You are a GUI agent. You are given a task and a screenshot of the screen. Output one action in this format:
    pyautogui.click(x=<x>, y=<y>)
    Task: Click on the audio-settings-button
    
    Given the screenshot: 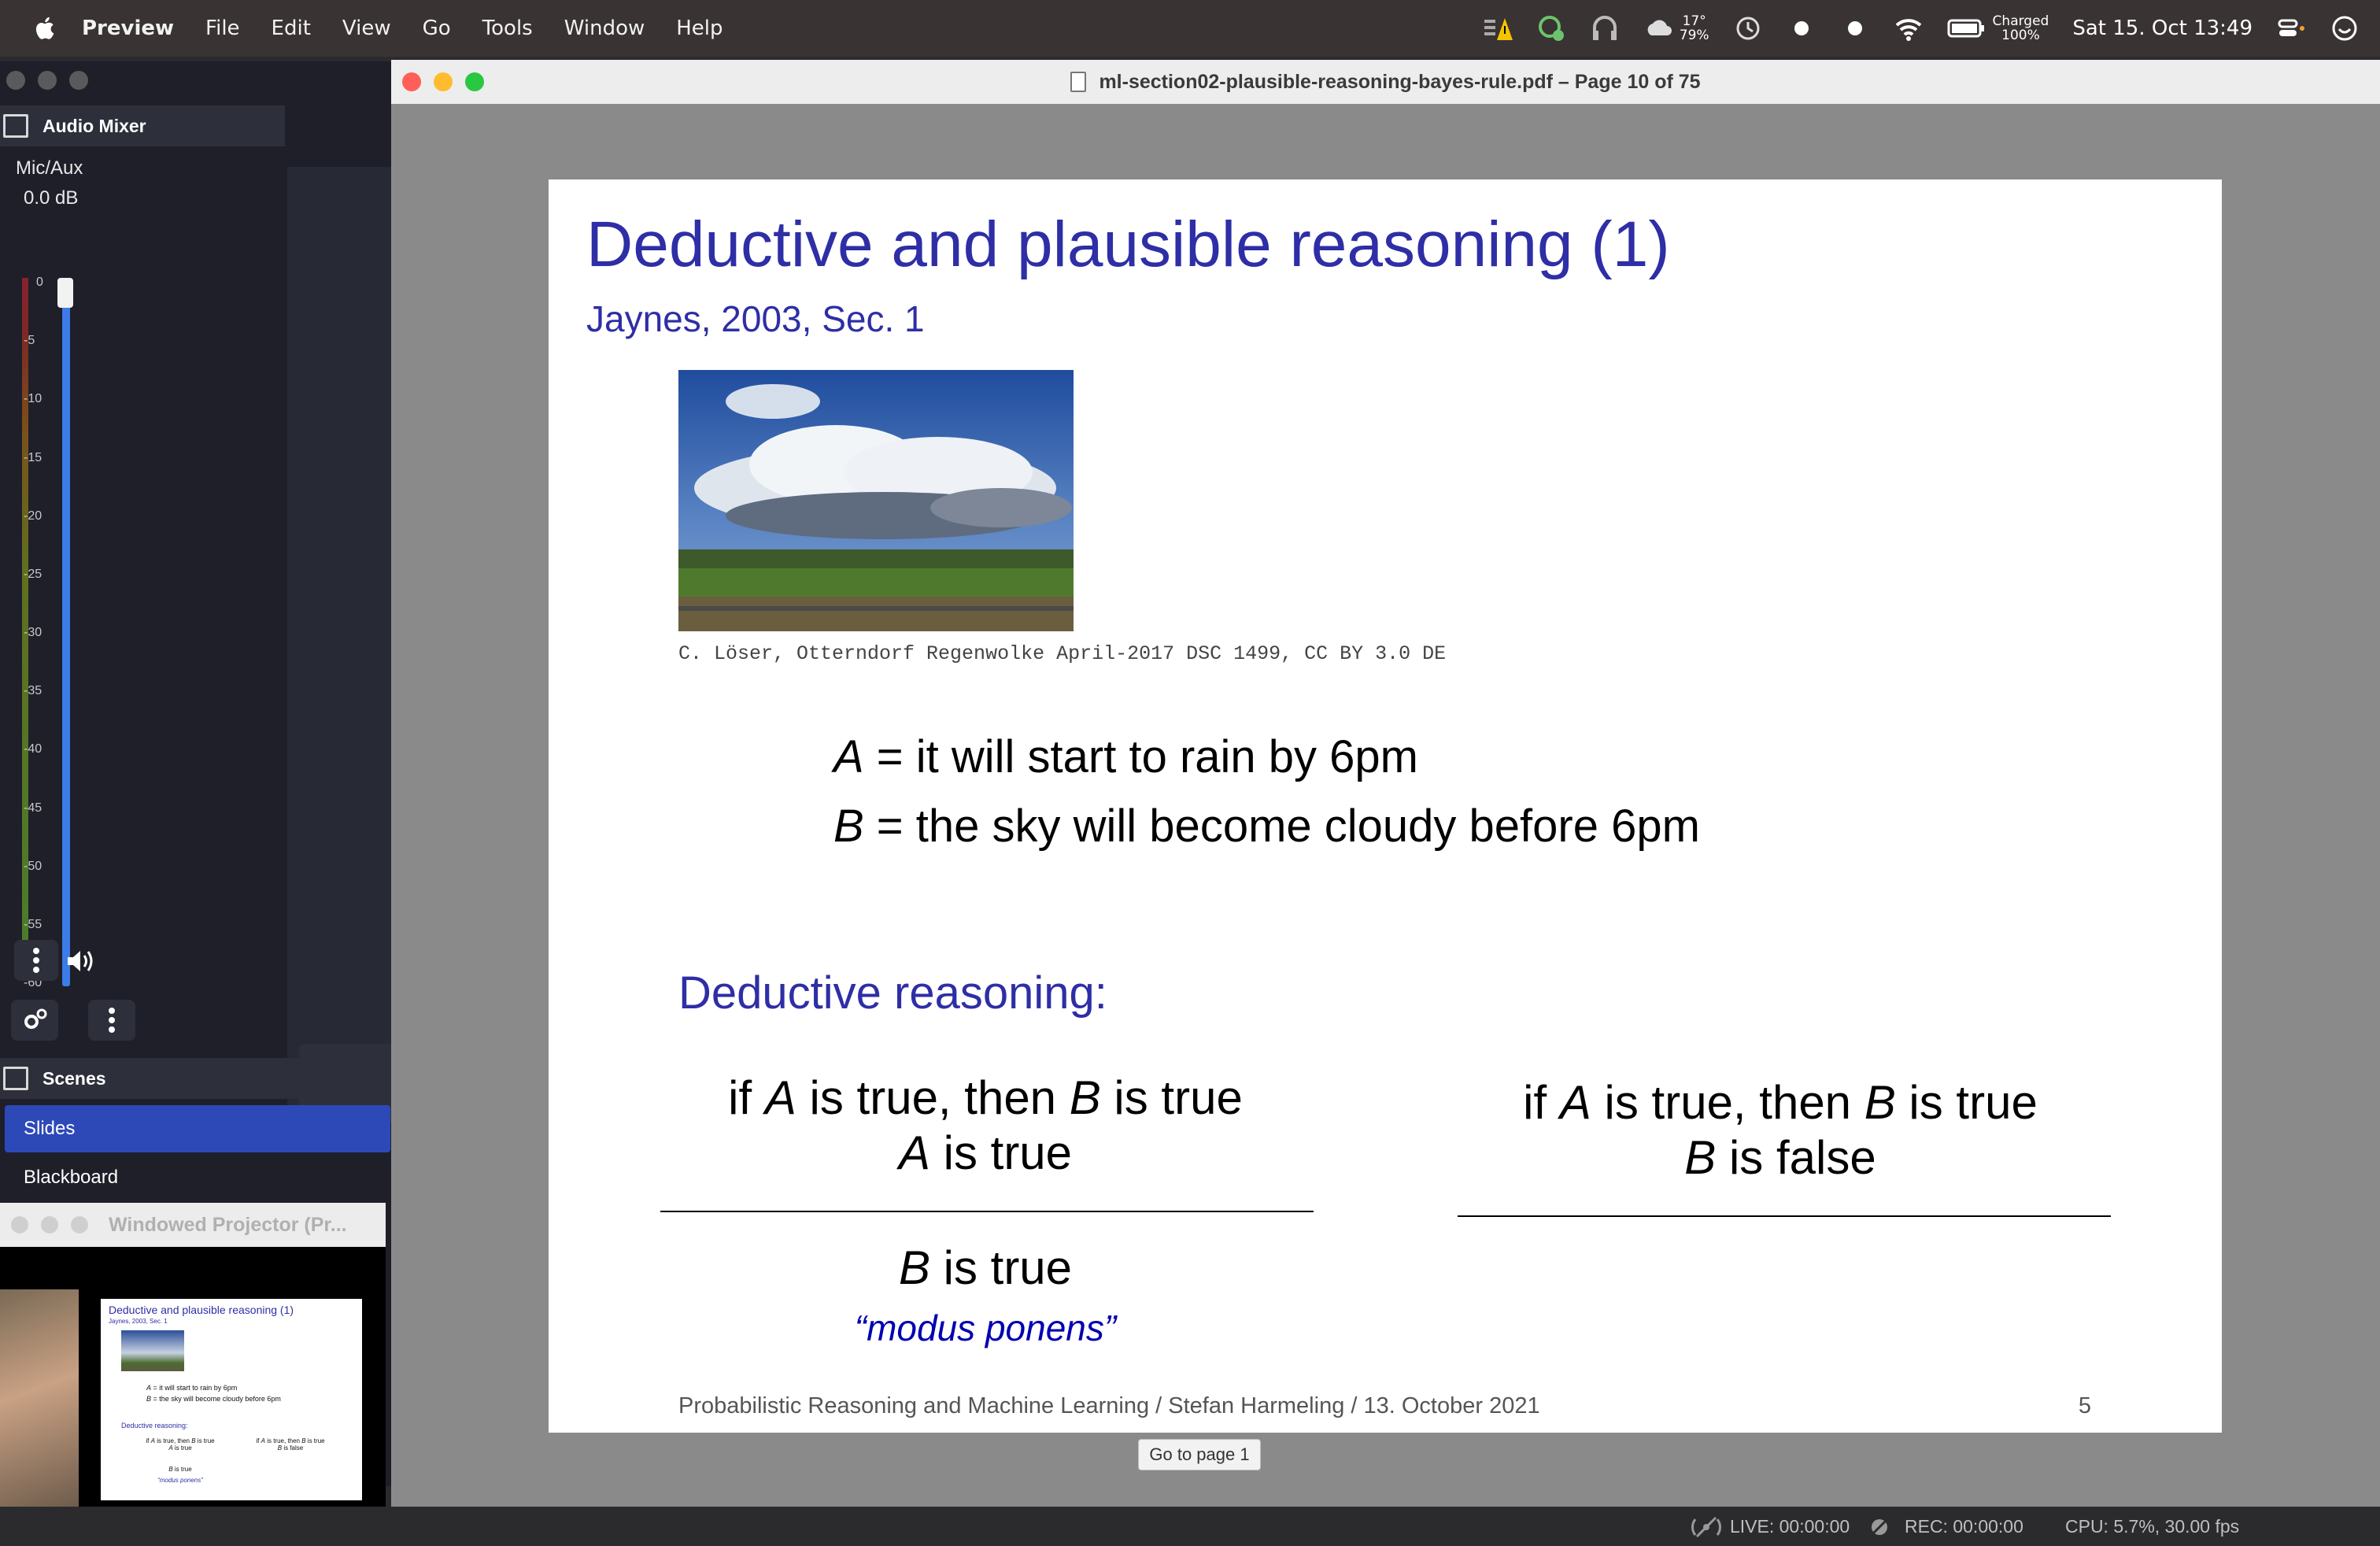 What is the action you would take?
    pyautogui.click(x=34, y=1020)
    